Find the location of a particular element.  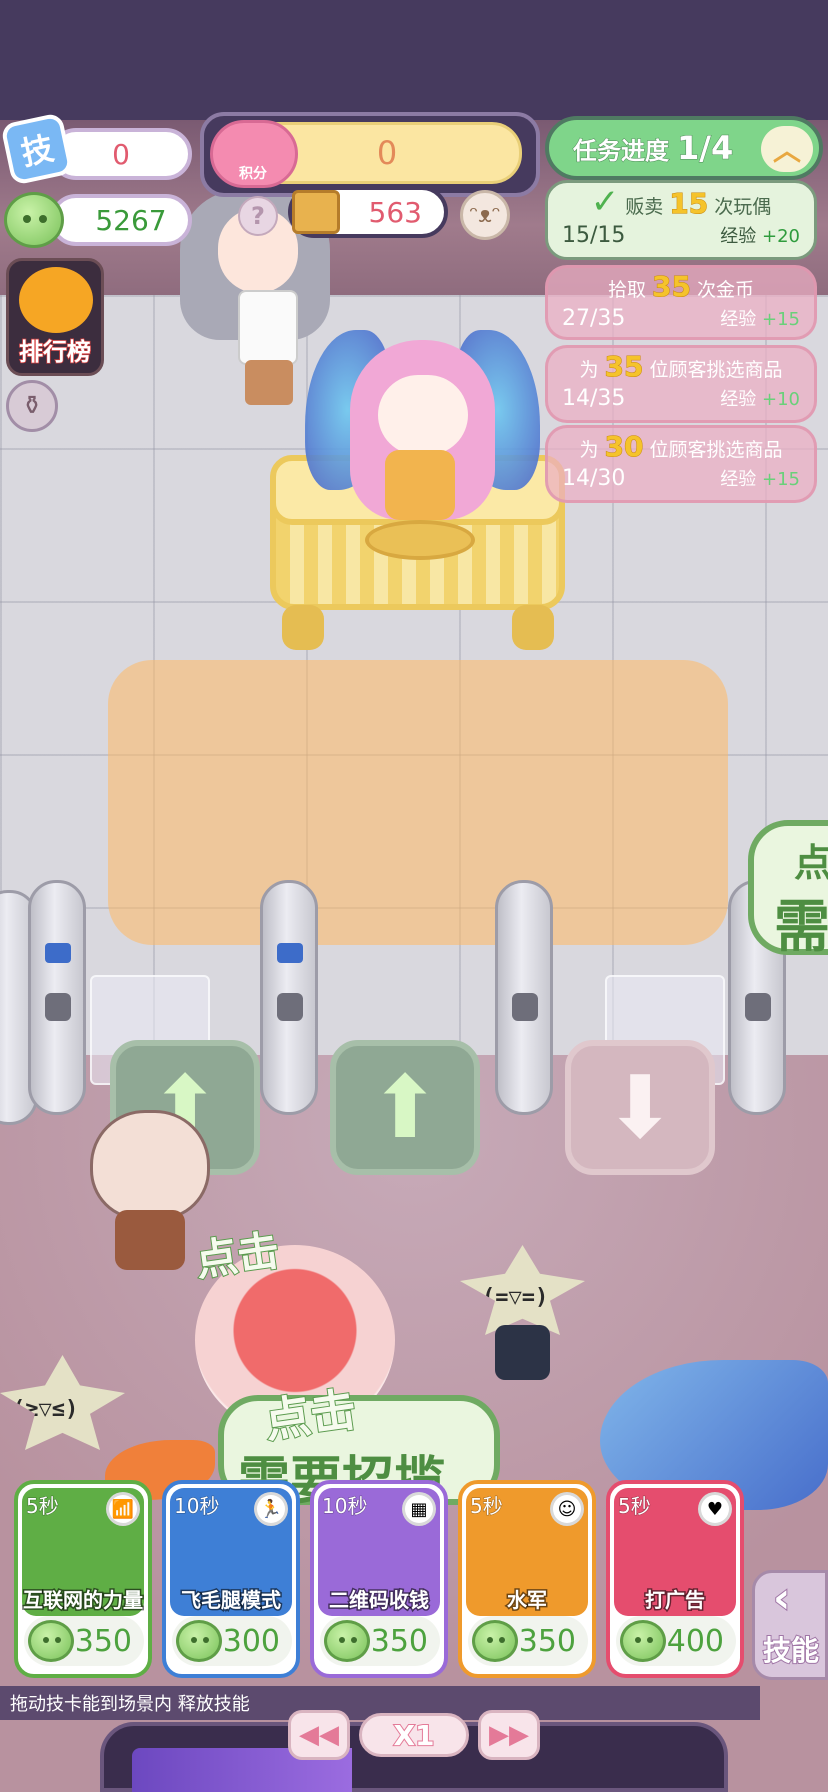

arrow-up-icon: ⬆ is located at coordinates (405, 1107).